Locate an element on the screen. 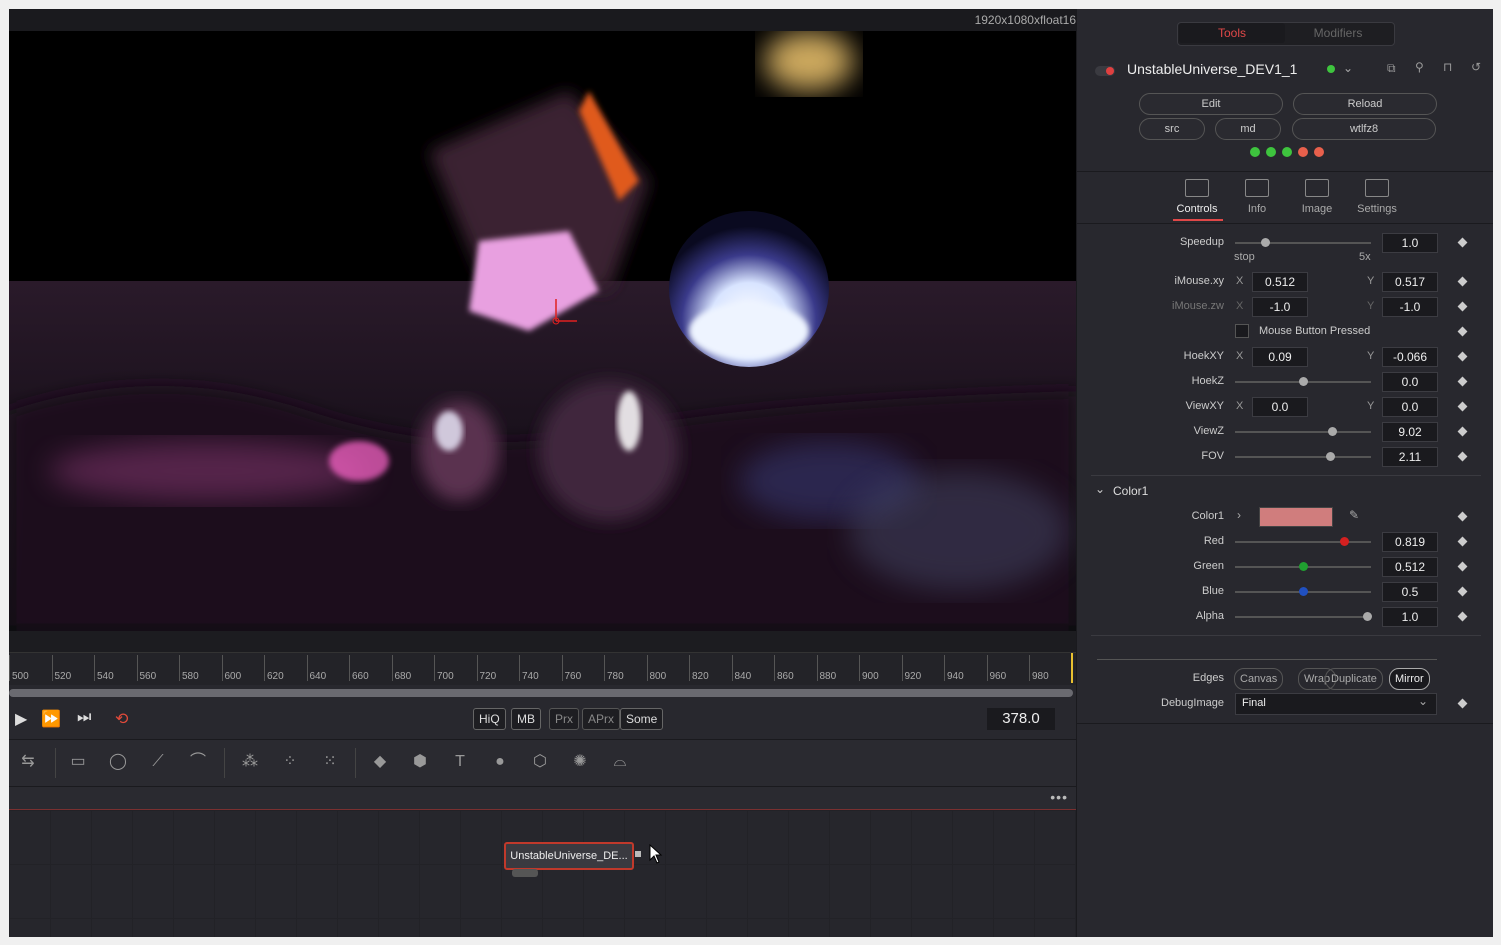 Image resolution: width=1501 pixels, height=945 pixels. tab-info: Info is located at coordinates (1257, 197).